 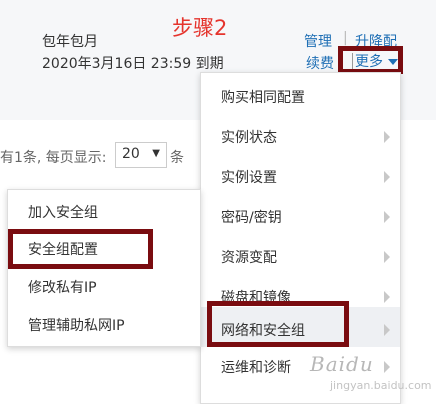 What do you see at coordinates (141, 155) in the screenshot?
I see `page-size-select: 20 ▼` at bounding box center [141, 155].